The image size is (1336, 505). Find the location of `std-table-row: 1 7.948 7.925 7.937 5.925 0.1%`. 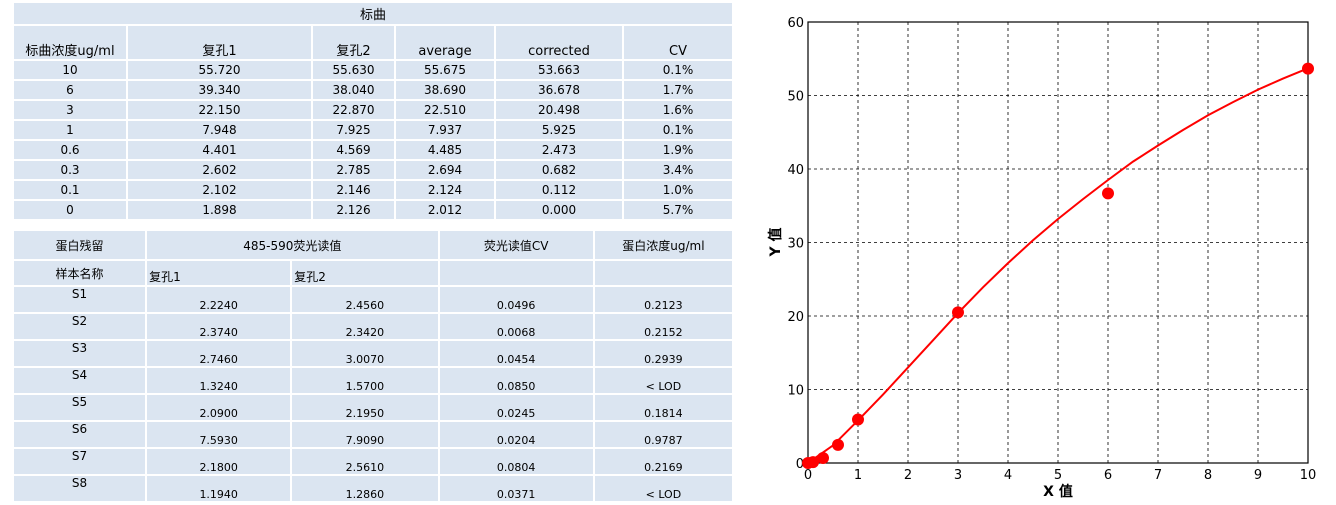

std-table-row: 1 7.948 7.925 7.937 5.925 0.1% is located at coordinates (373, 130).